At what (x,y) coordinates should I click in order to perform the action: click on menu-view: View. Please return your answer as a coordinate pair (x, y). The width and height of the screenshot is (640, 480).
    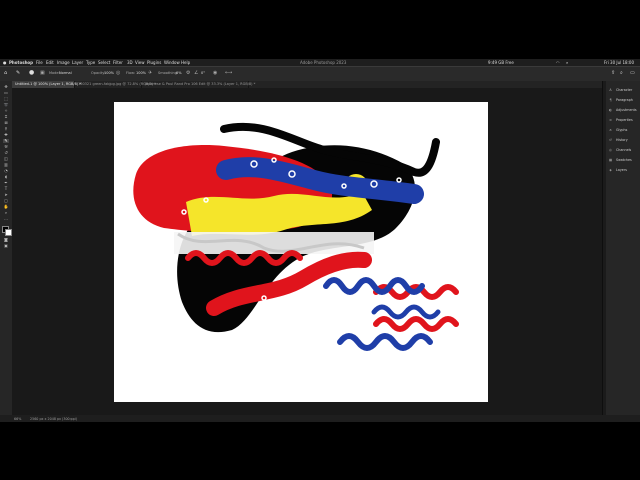
    Looking at the image, I should click on (140, 62).